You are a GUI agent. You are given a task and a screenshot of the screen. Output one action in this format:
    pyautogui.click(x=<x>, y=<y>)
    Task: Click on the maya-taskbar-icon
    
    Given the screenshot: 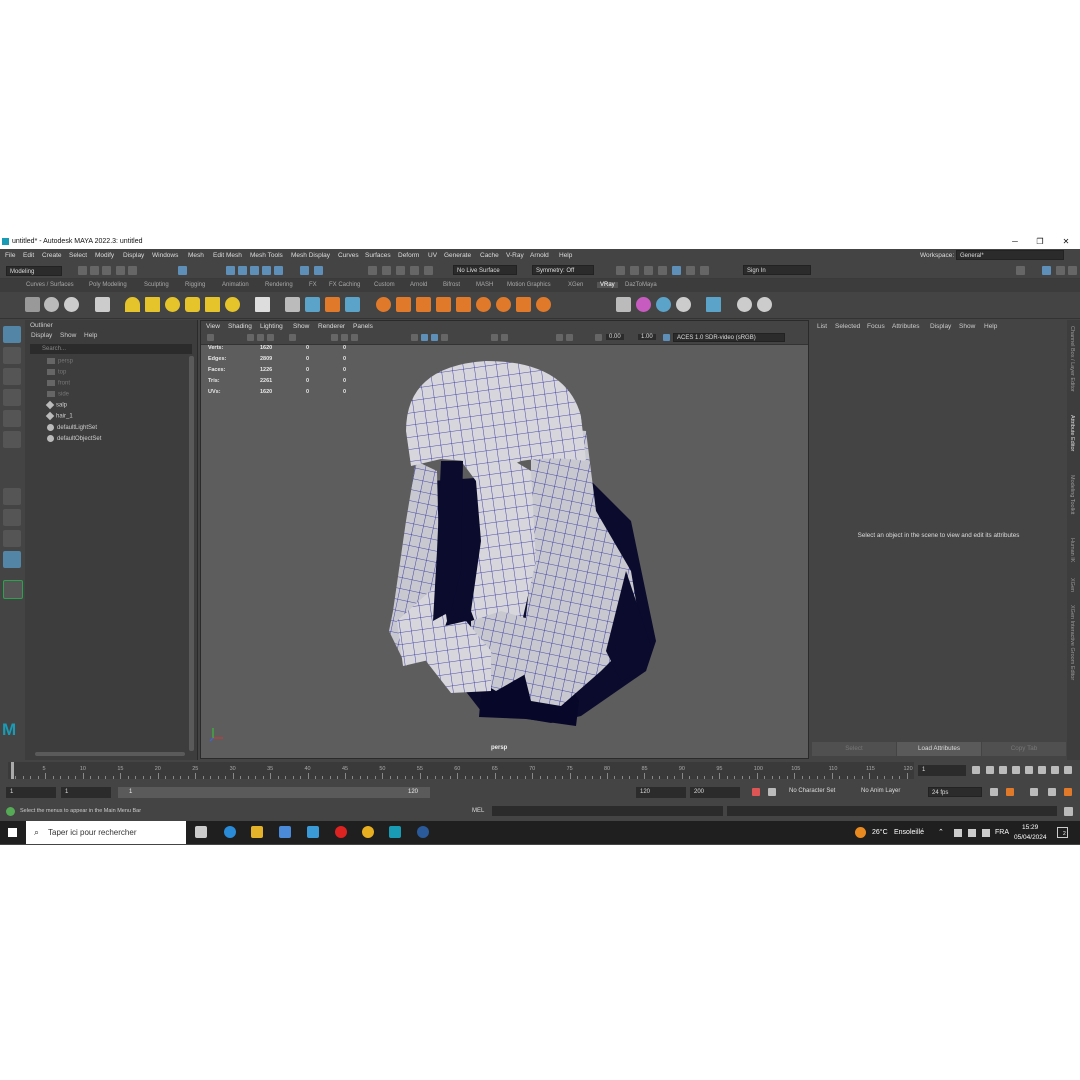 What is the action you would take?
    pyautogui.click(x=395, y=832)
    